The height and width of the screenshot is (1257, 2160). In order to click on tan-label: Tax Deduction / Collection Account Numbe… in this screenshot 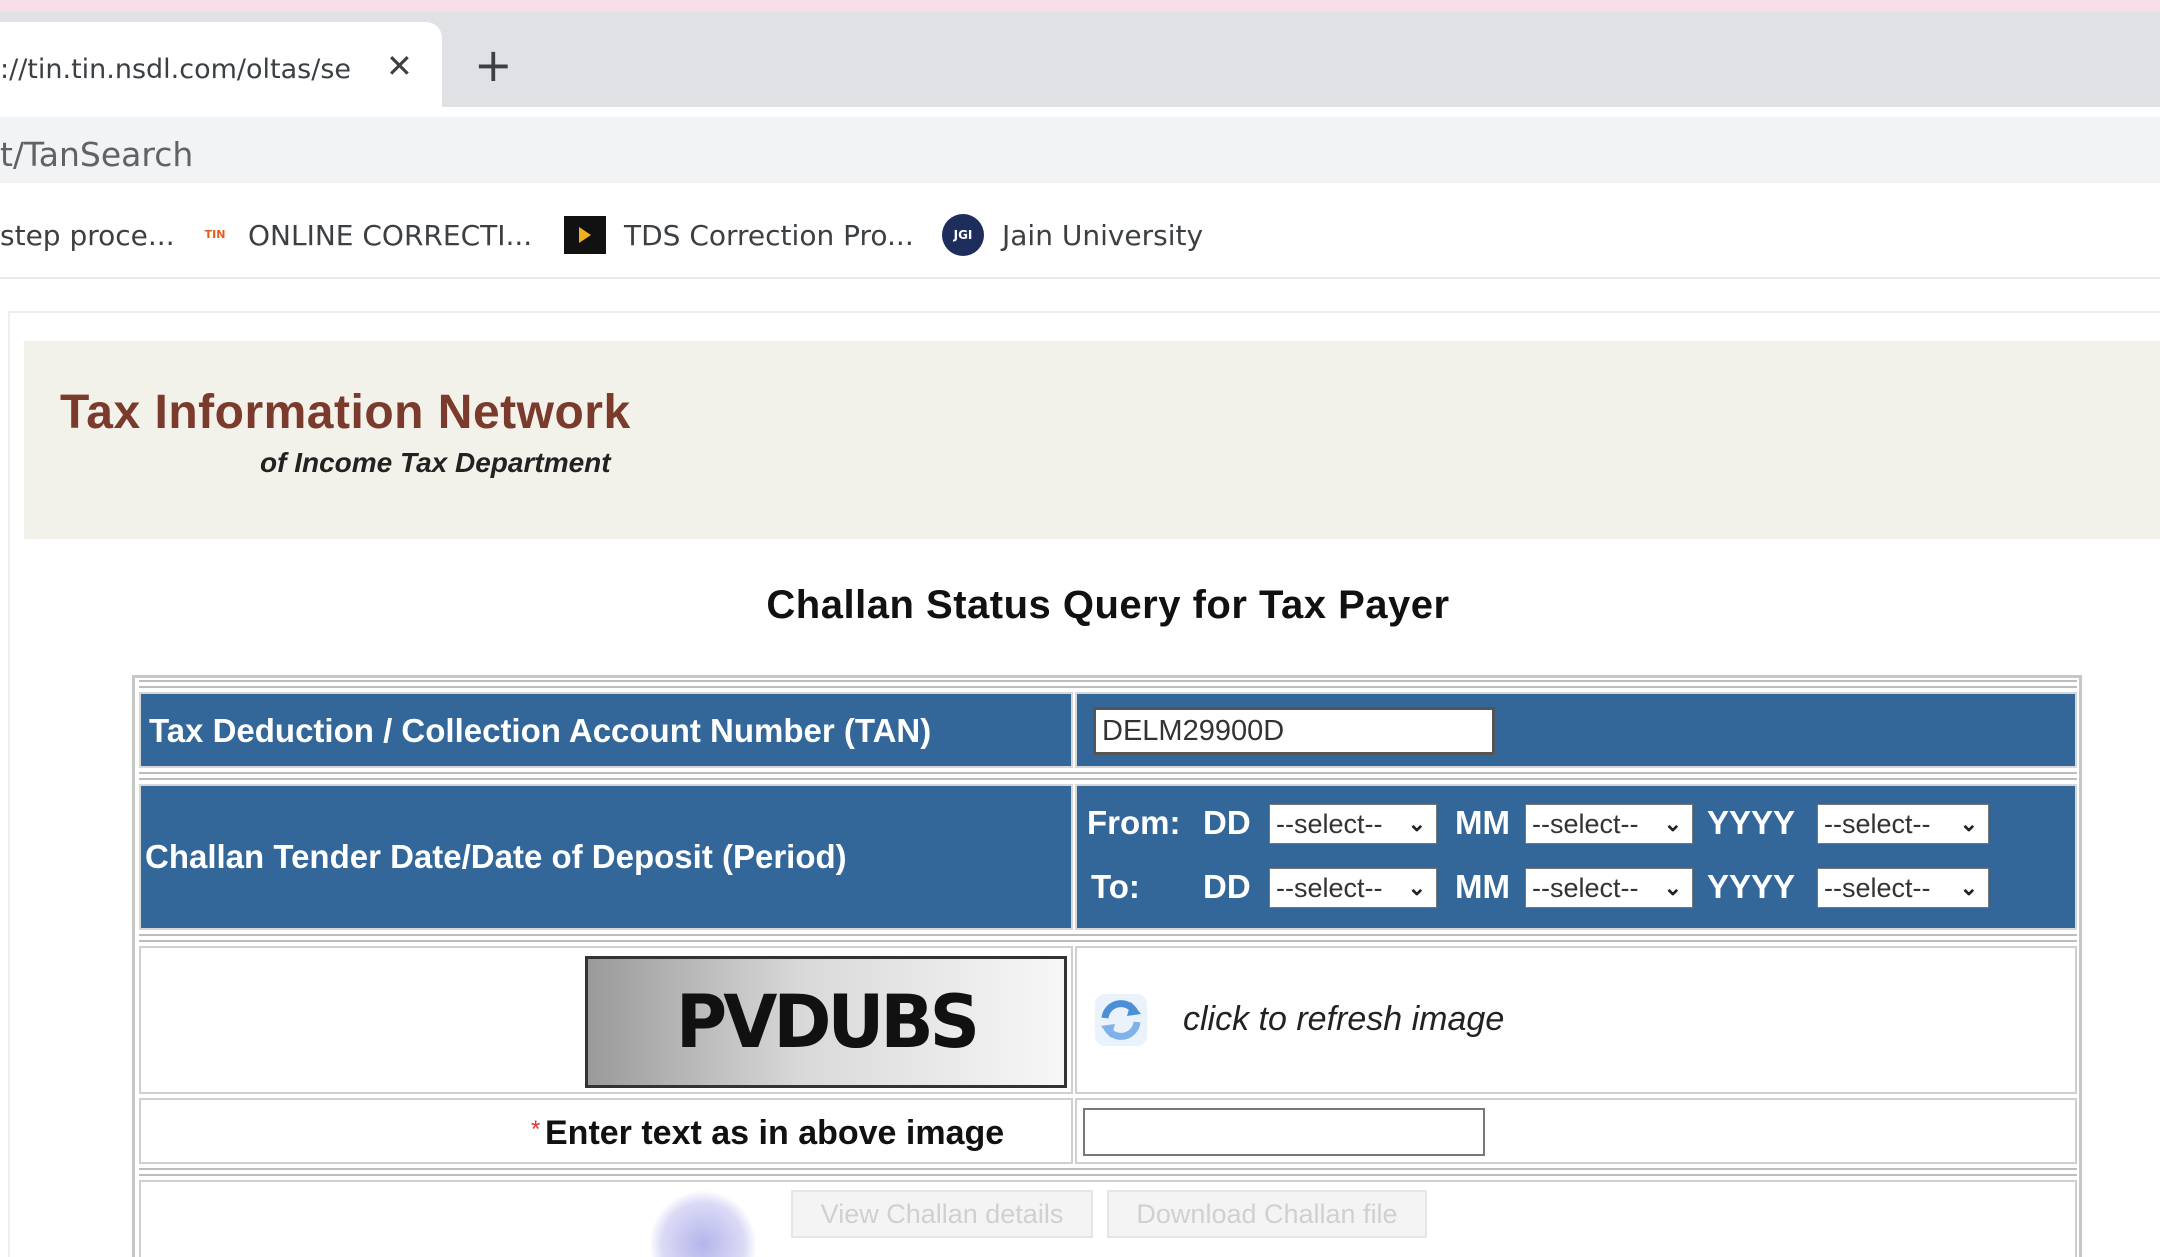, I will do `click(540, 730)`.